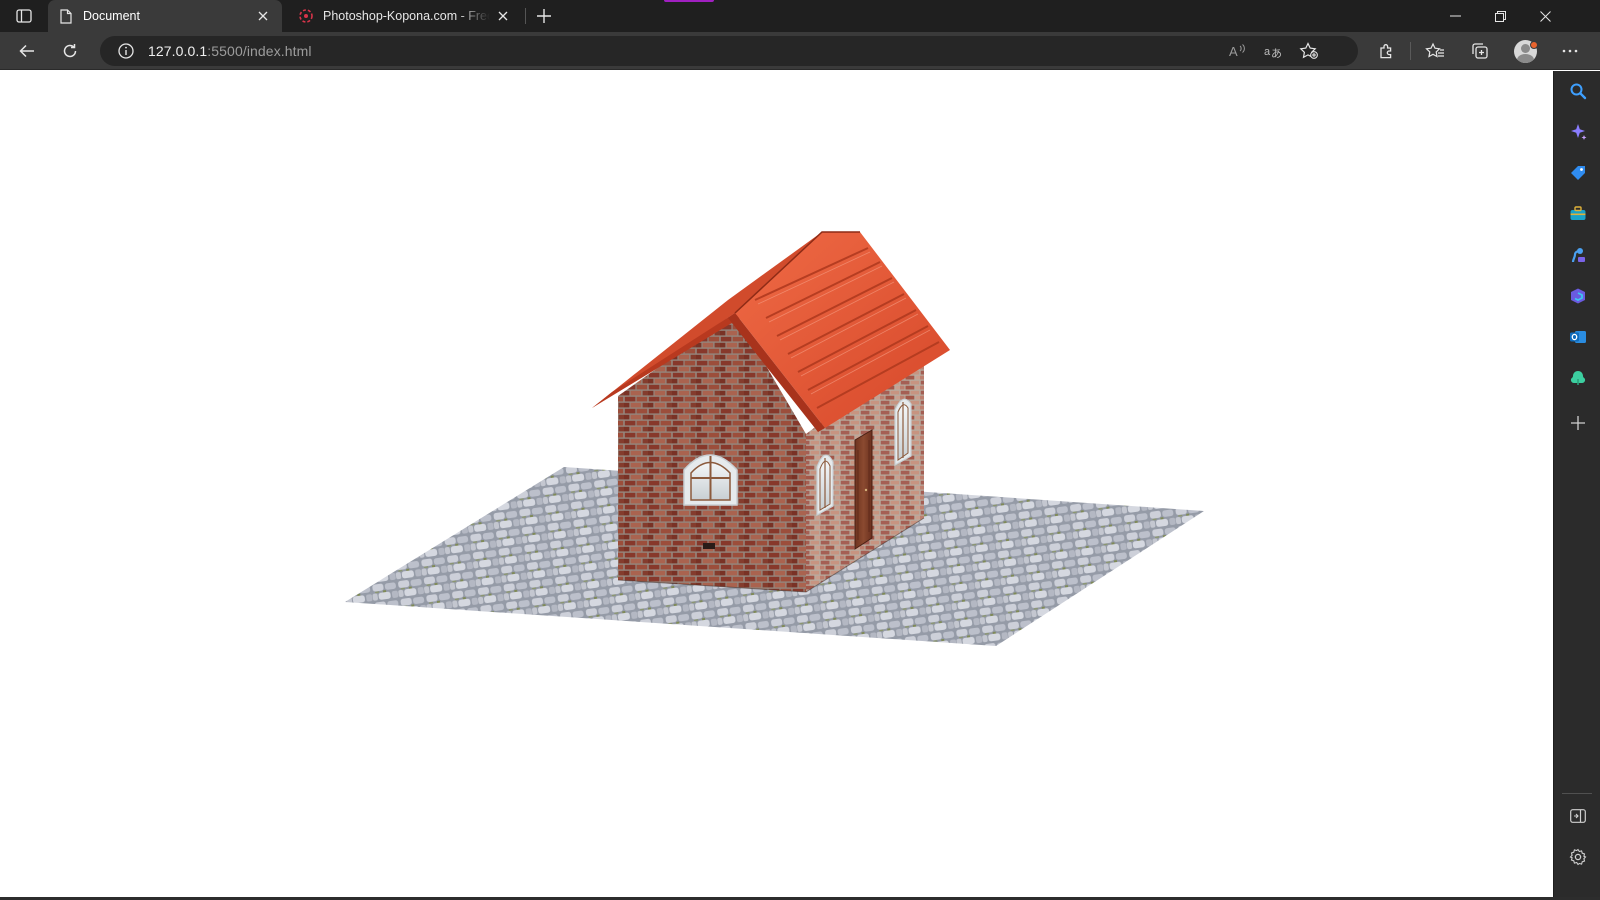 This screenshot has width=1600, height=900. What do you see at coordinates (1545, 16) in the screenshot?
I see `close-icon` at bounding box center [1545, 16].